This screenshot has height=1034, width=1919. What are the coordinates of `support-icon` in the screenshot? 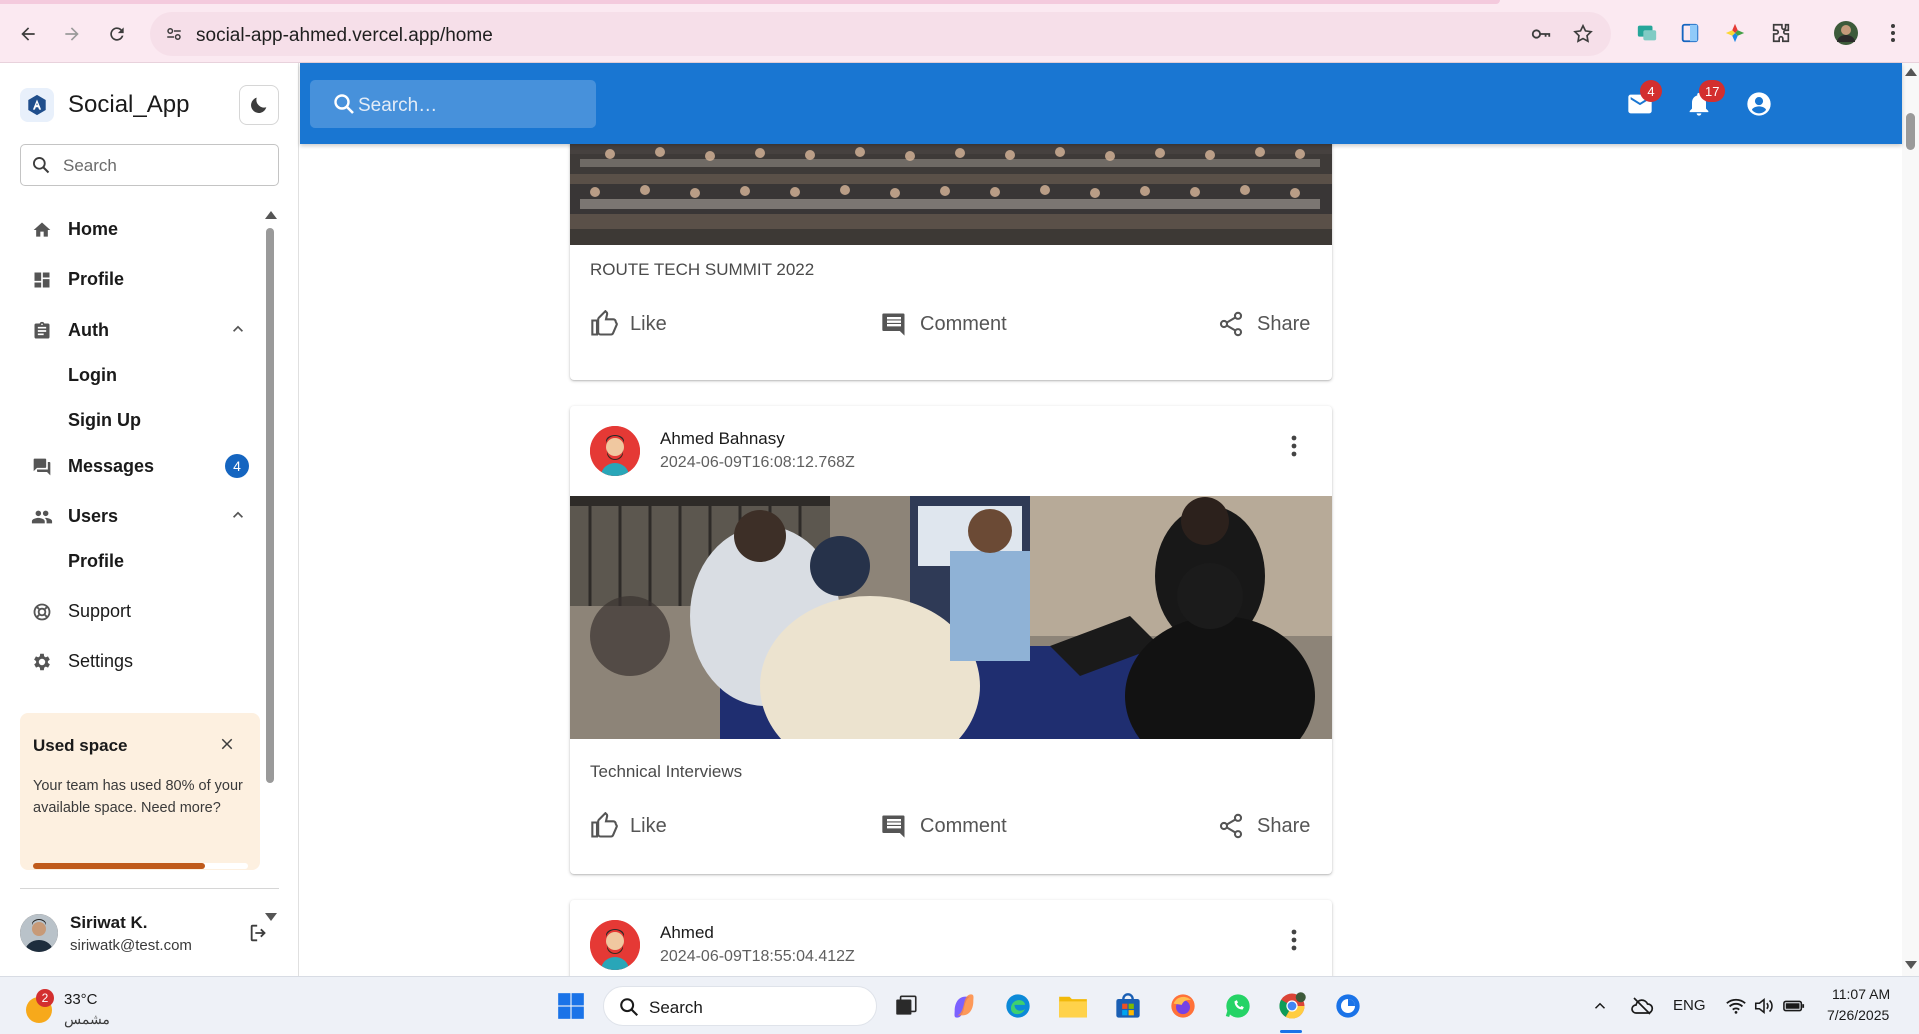 It's located at (42, 612).